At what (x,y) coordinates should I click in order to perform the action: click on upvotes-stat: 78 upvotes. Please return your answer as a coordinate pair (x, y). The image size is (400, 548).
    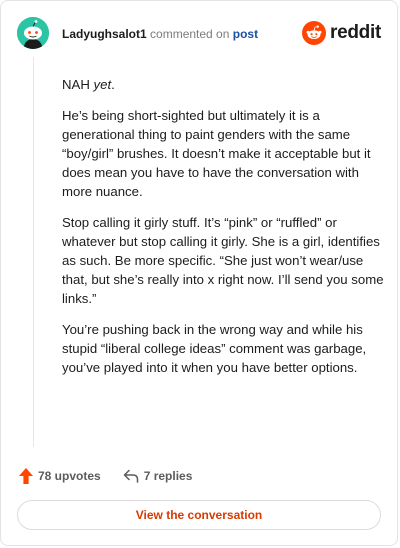
    Looking at the image, I should click on (60, 476).